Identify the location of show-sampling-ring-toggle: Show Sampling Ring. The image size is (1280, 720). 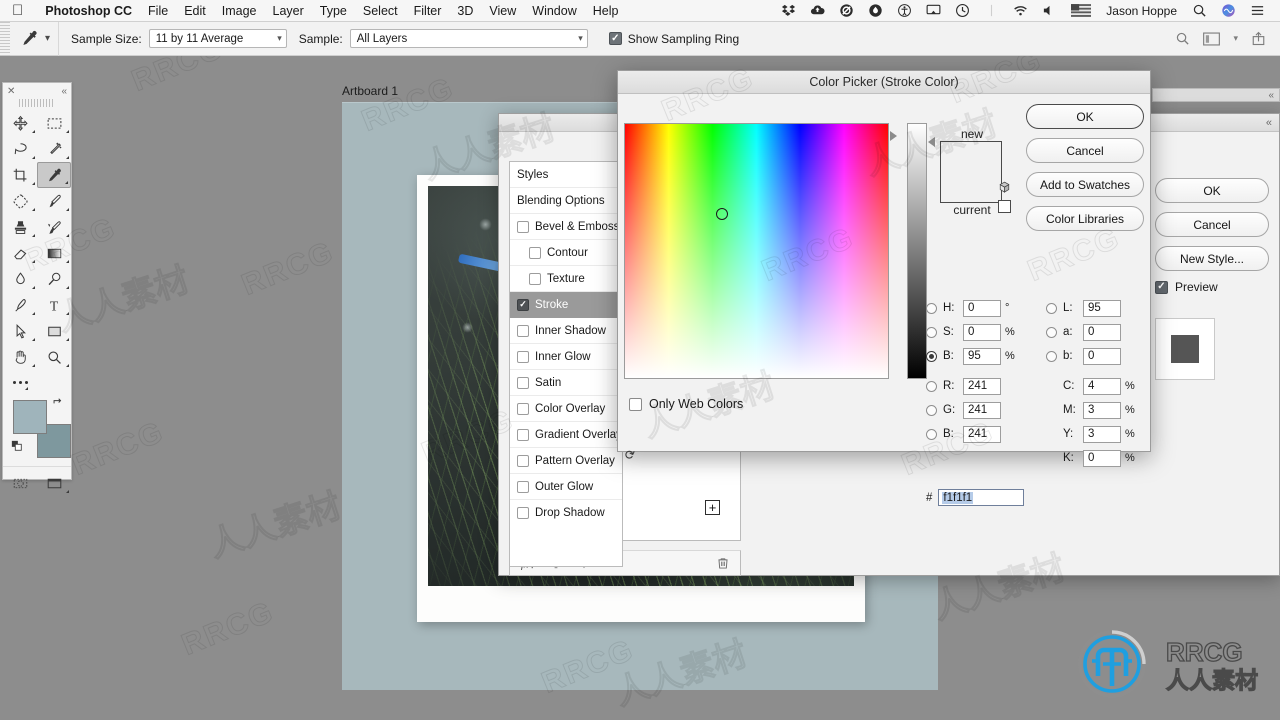
(673, 39).